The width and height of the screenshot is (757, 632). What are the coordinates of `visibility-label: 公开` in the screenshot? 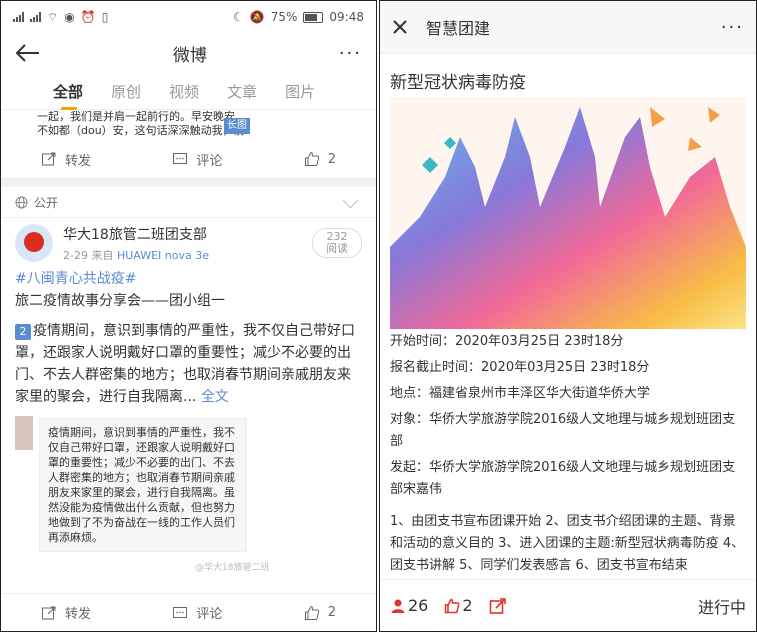 It's located at (46, 202).